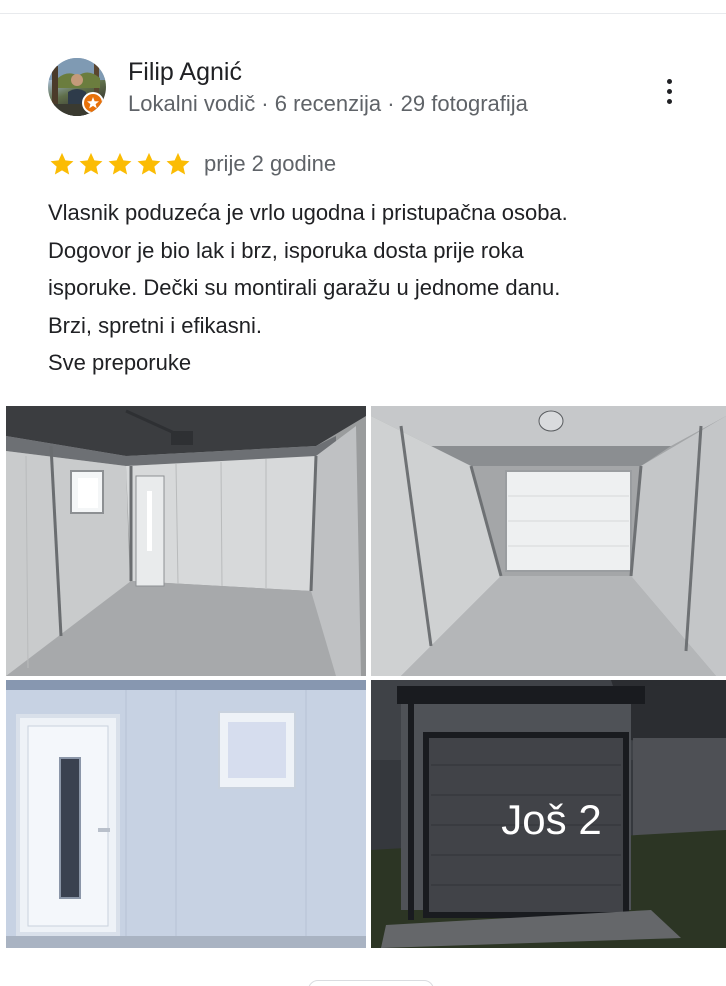  Describe the element at coordinates (77, 87) in the screenshot. I see `avatar` at that location.